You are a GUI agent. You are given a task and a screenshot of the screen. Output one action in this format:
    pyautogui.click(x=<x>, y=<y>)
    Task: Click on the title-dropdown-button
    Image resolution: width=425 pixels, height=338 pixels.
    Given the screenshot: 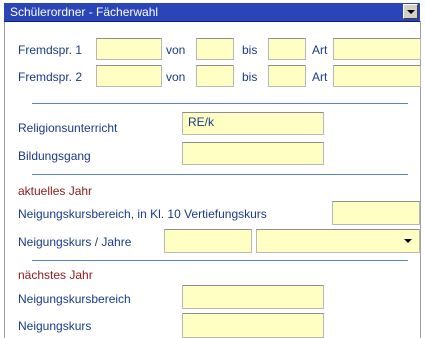 What is the action you would take?
    pyautogui.click(x=410, y=11)
    